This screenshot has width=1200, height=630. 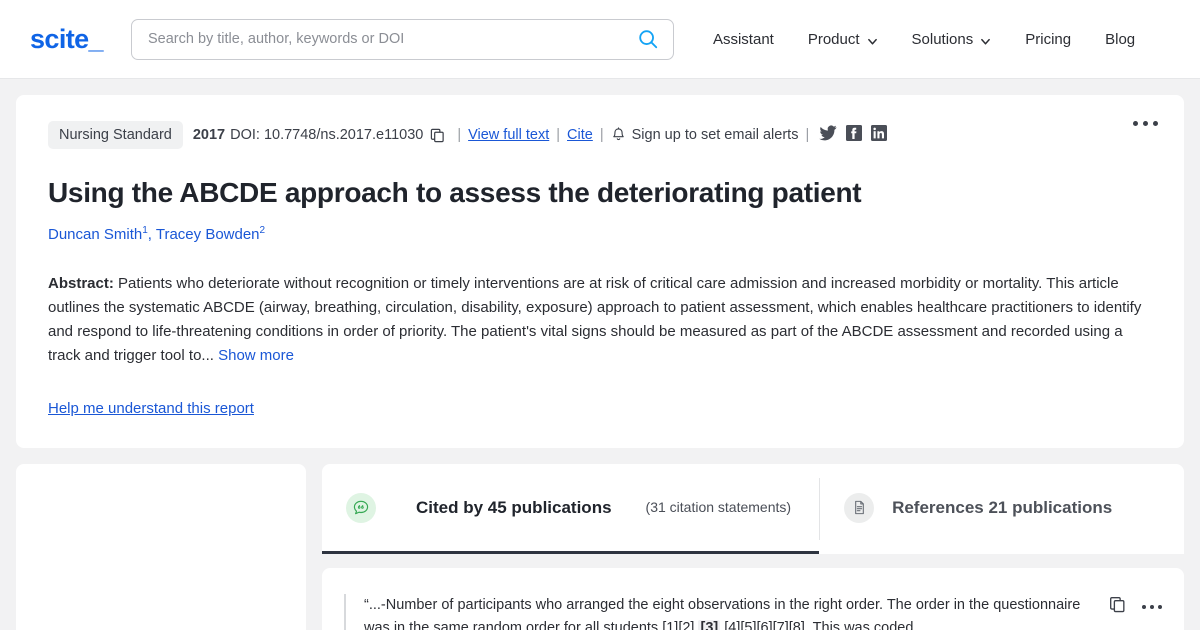 I want to click on tab-references-label: References 21 publications, so click(x=1002, y=507).